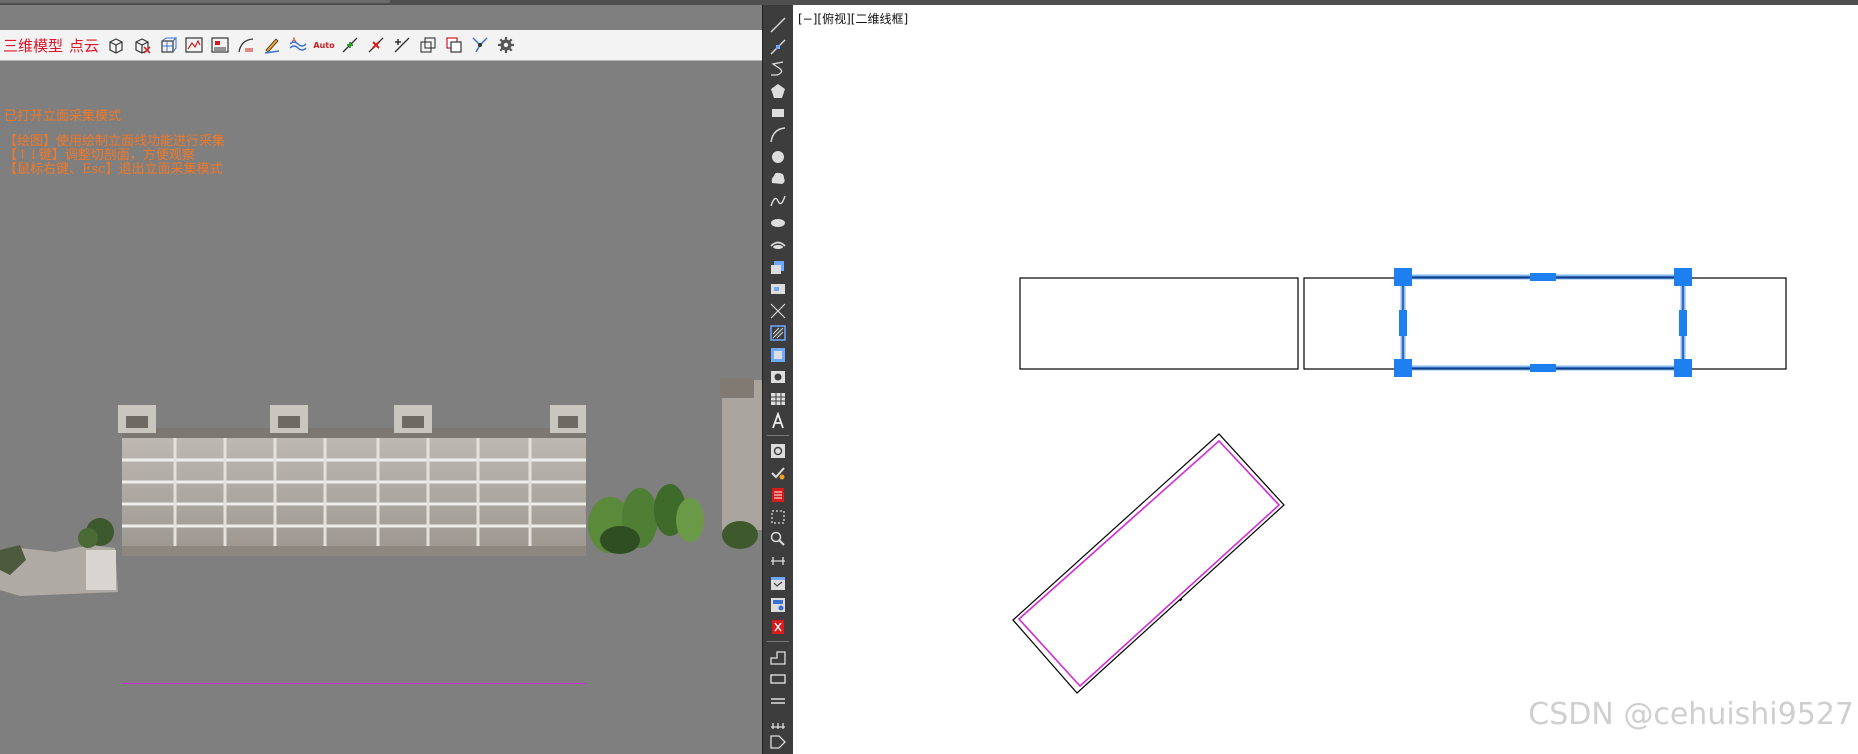  I want to click on hatch-tool-icon, so click(778, 332).